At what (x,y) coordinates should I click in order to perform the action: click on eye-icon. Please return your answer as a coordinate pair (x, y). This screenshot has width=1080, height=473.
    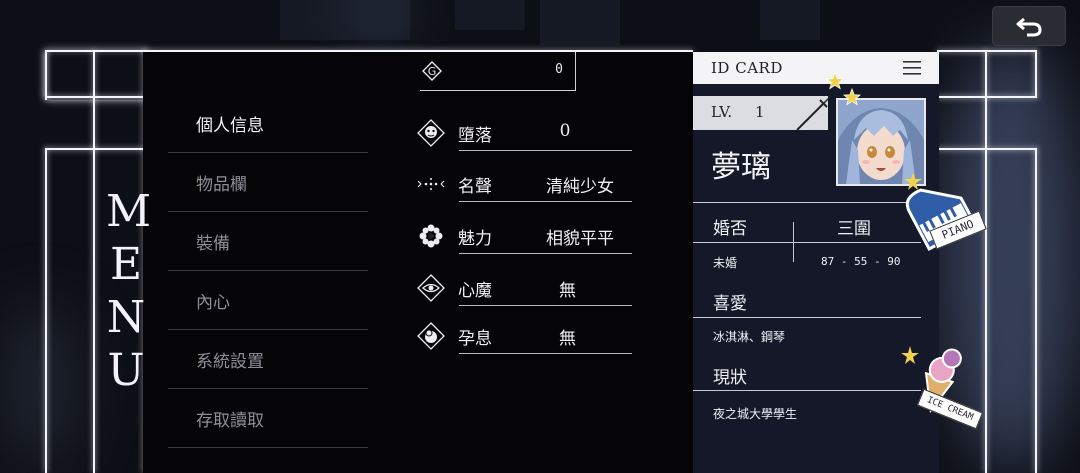
    Looking at the image, I should click on (431, 288).